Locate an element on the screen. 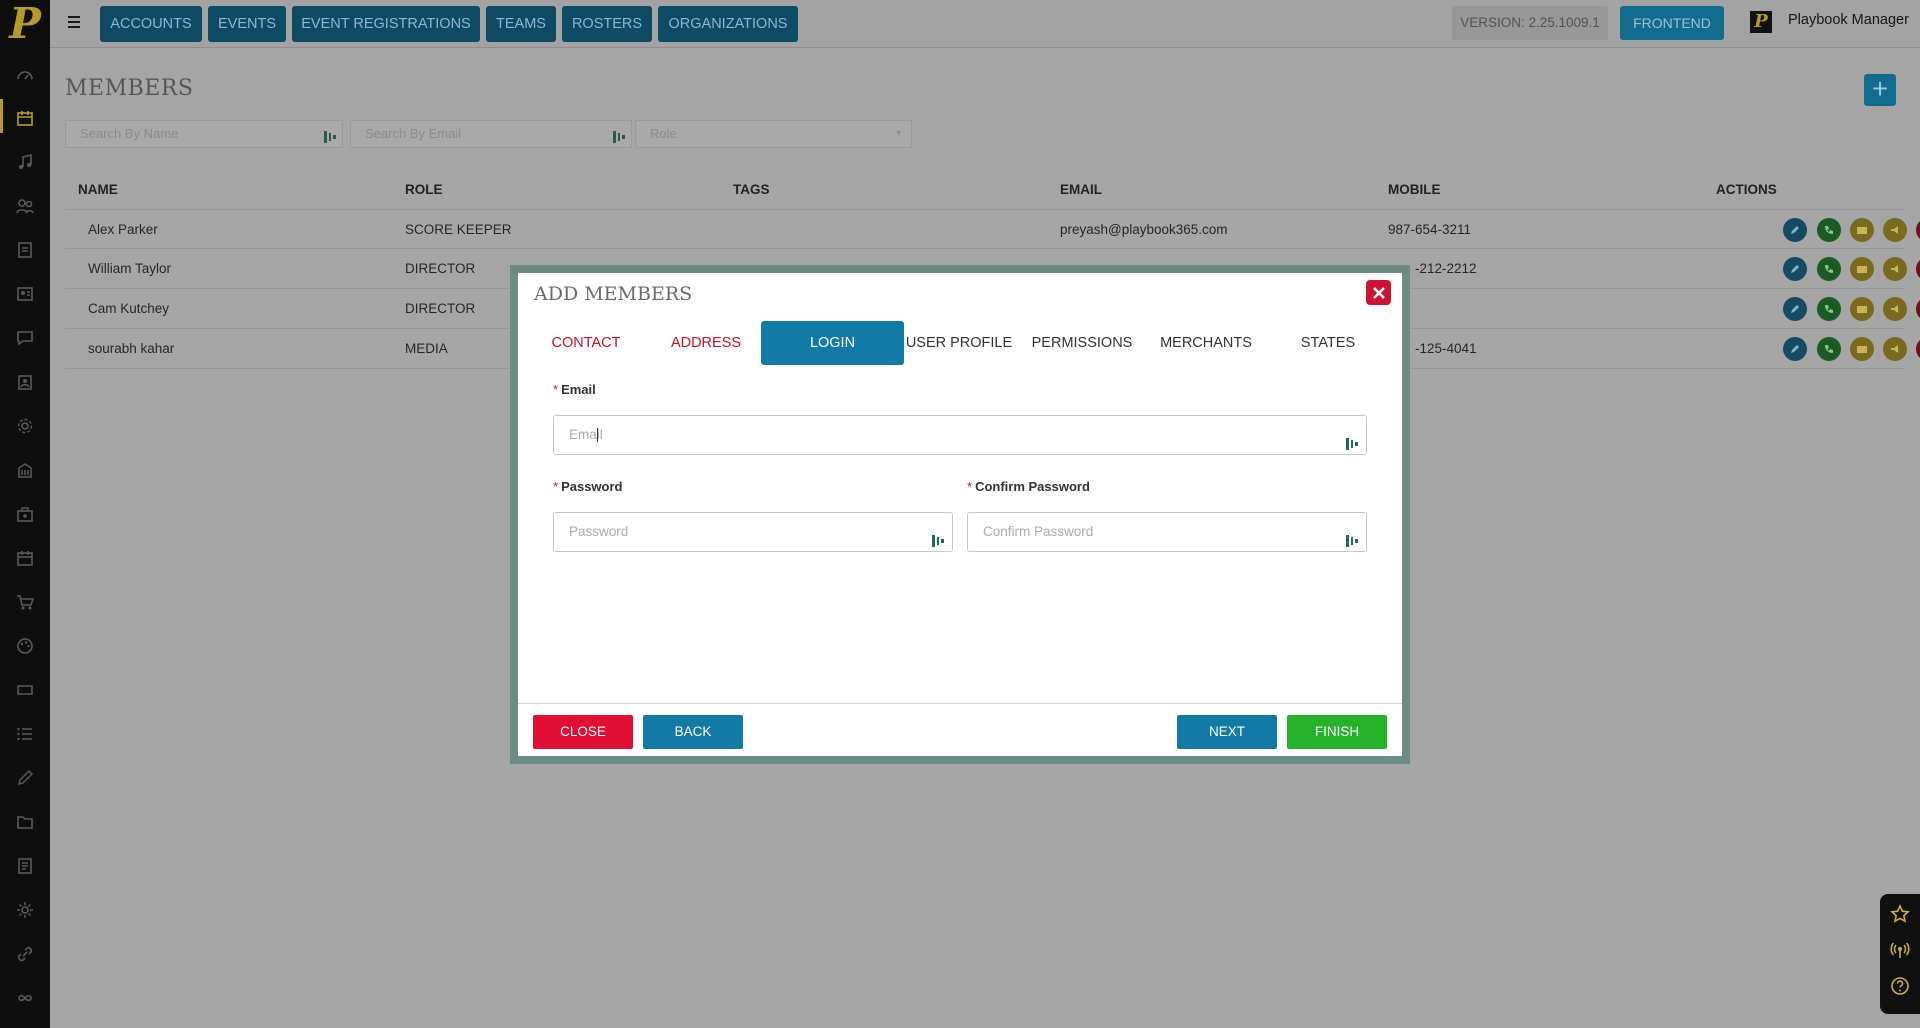  badge-icon is located at coordinates (25, 382).